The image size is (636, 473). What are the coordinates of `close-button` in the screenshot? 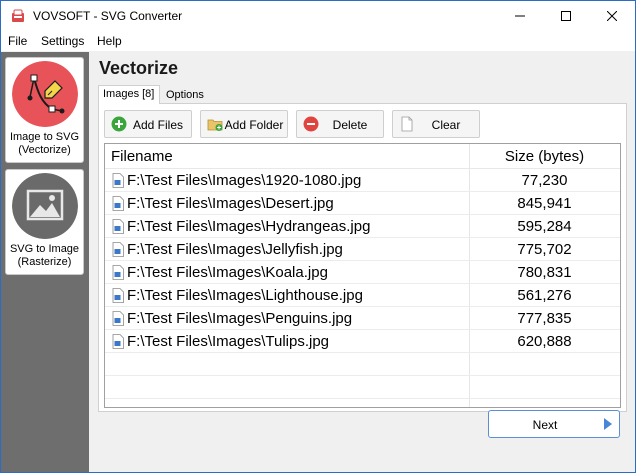 It's located at (612, 16).